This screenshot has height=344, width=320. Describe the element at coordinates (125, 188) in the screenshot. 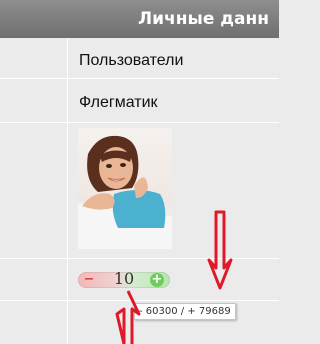

I see `user-photo` at that location.